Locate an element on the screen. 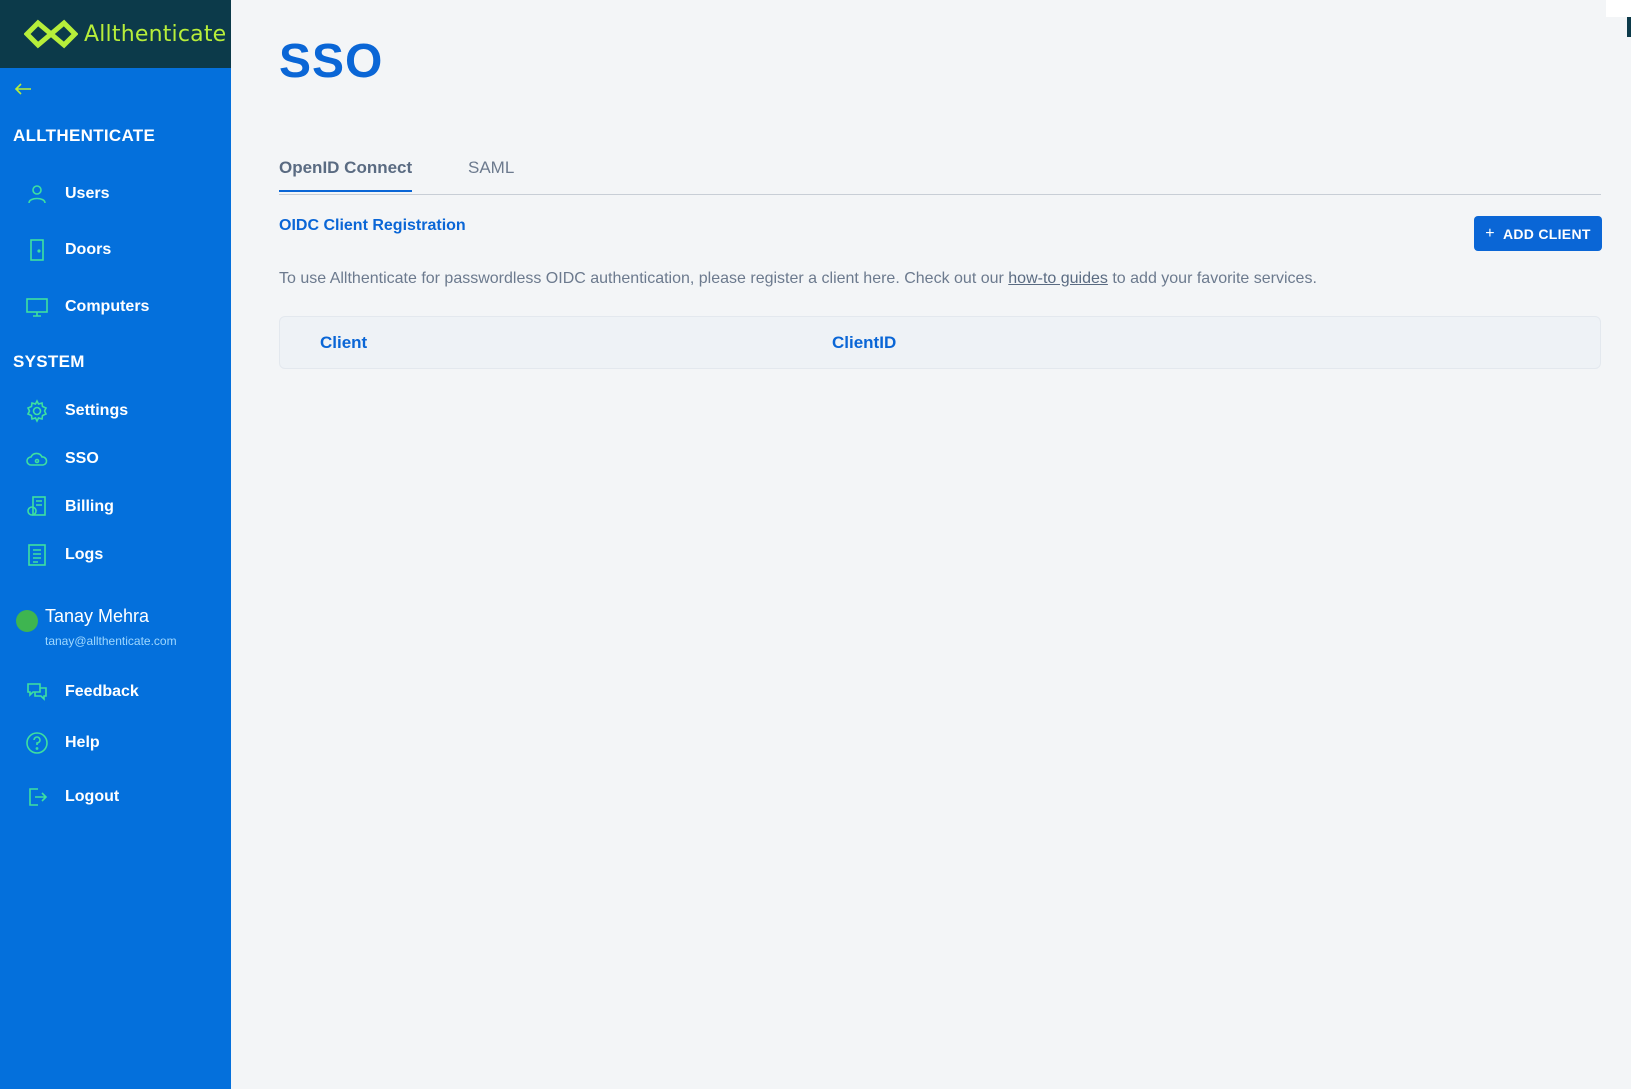 This screenshot has height=1089, width=1631. nav-users: Users is located at coordinates (115, 194).